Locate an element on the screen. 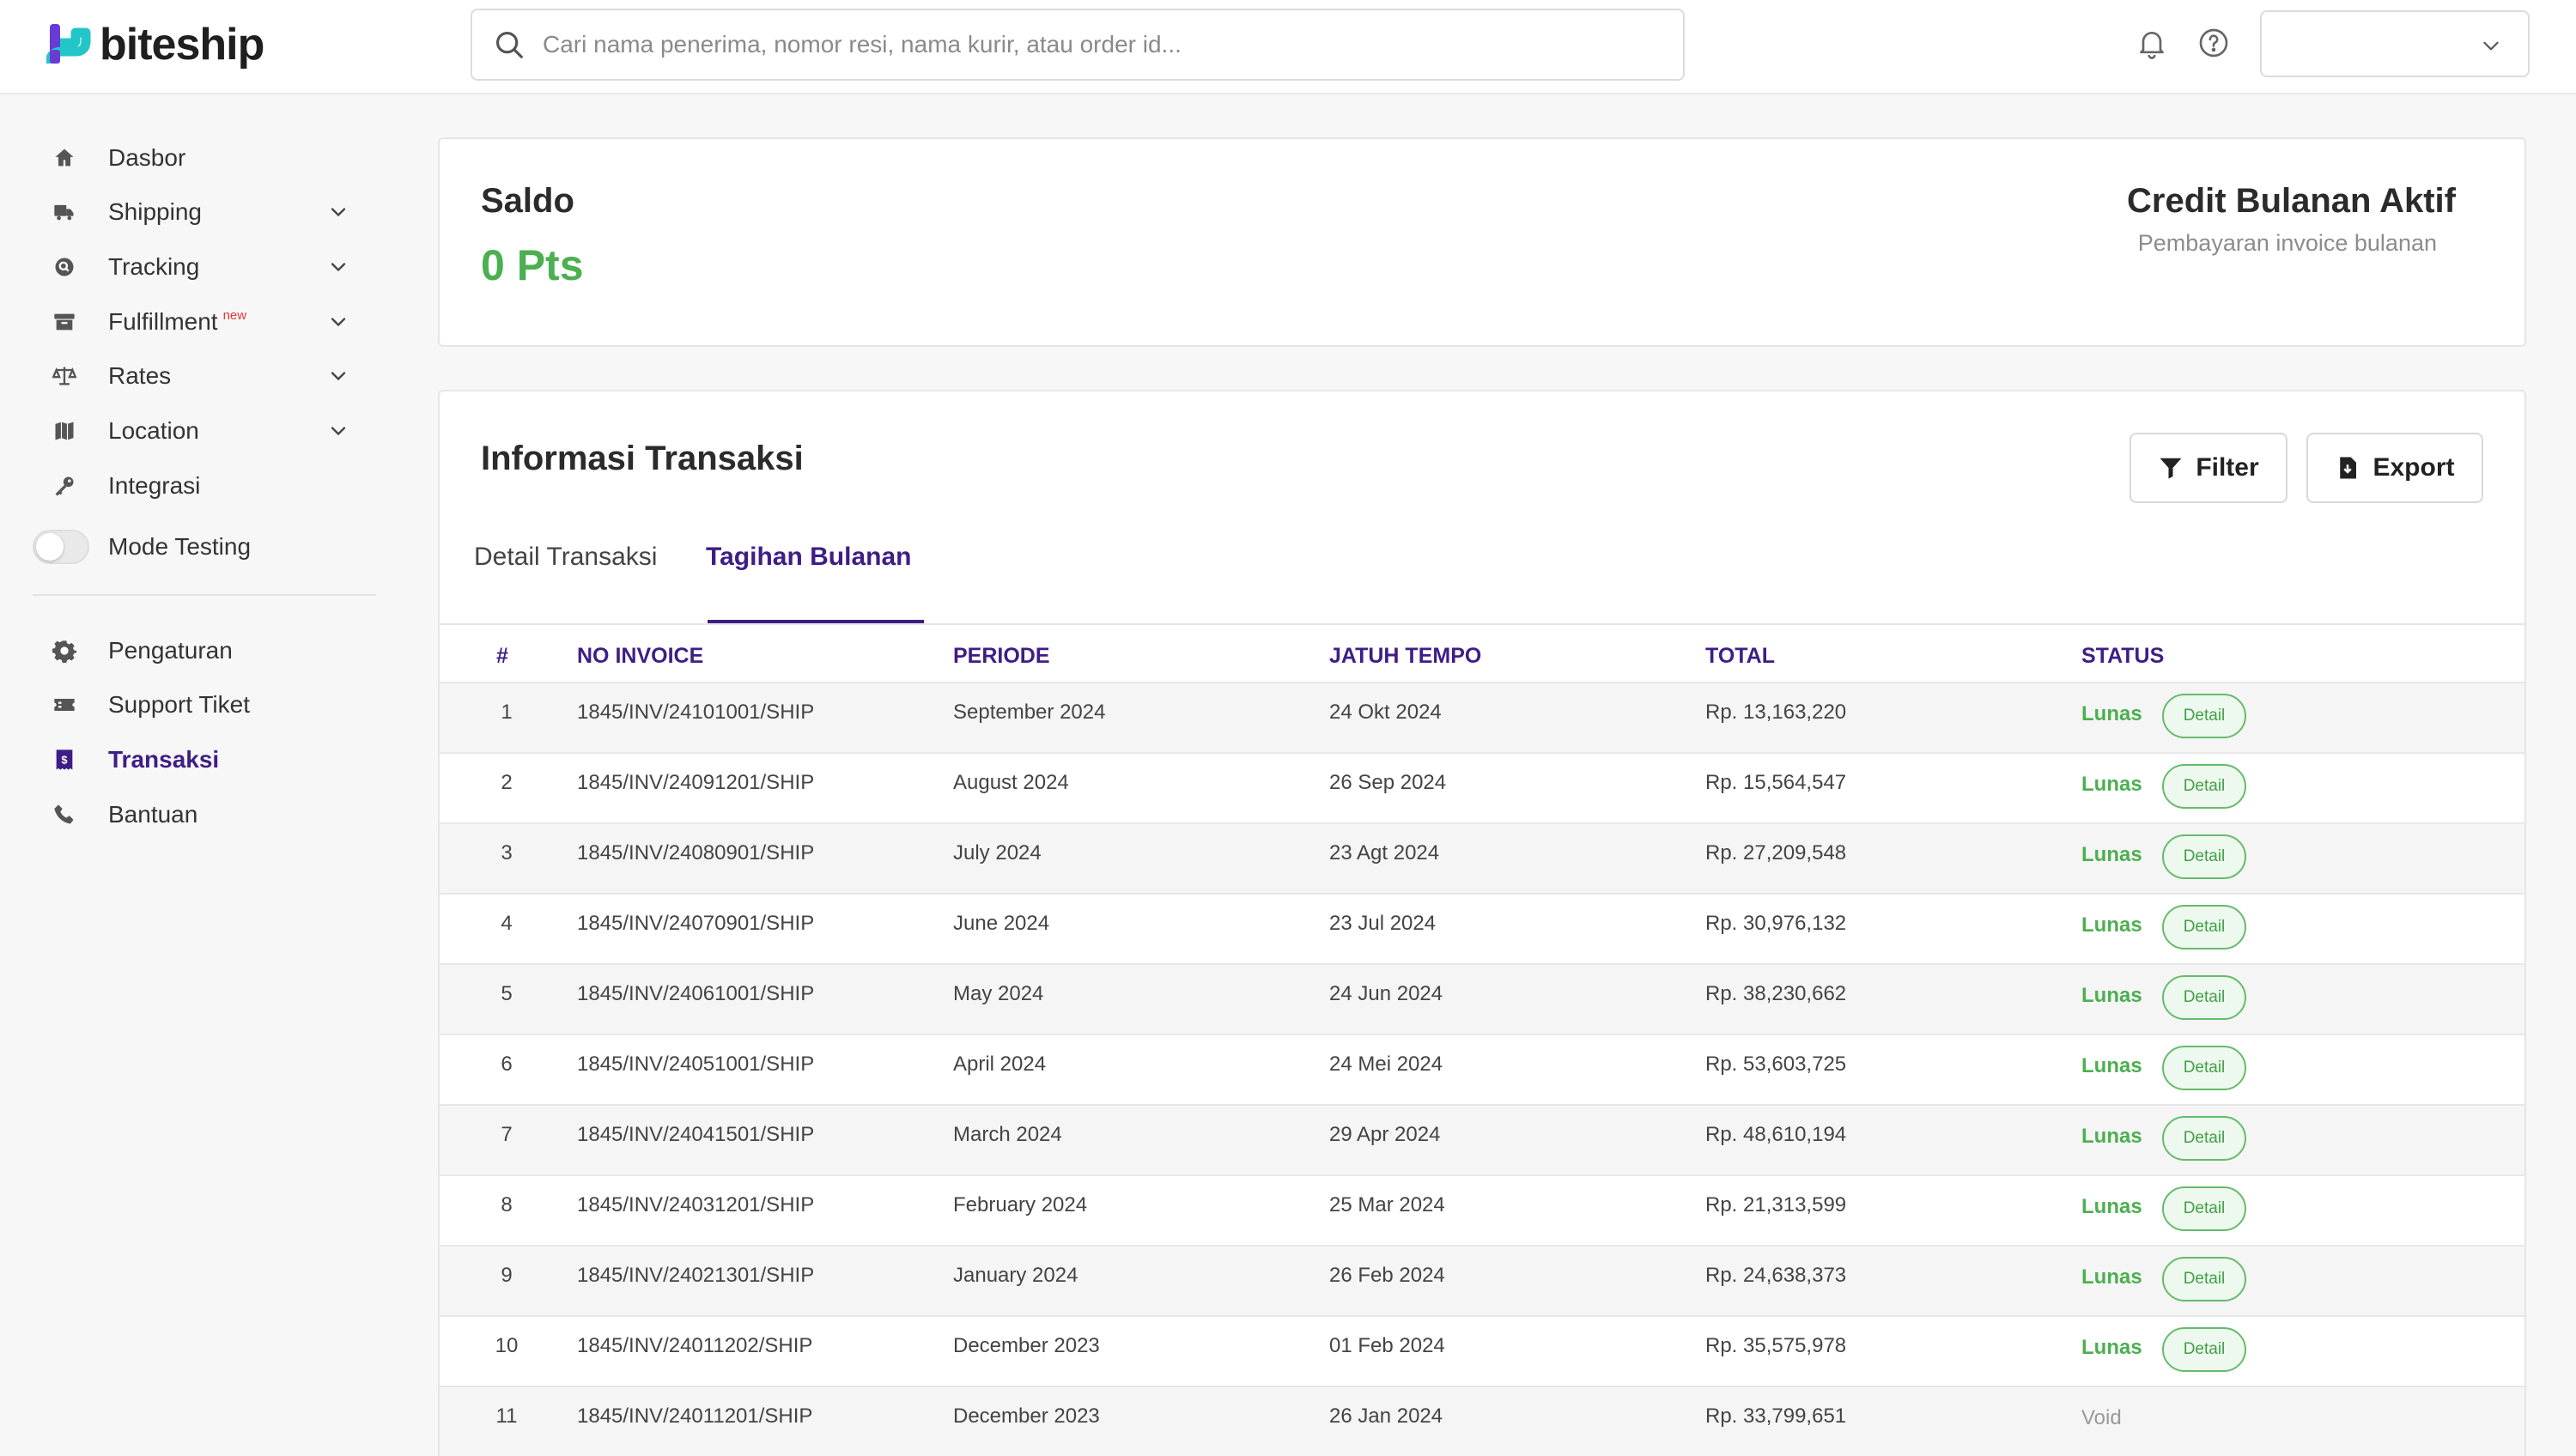  invoice-number-cell: 1845/INV/24041501/SHIP is located at coordinates (696, 1135).